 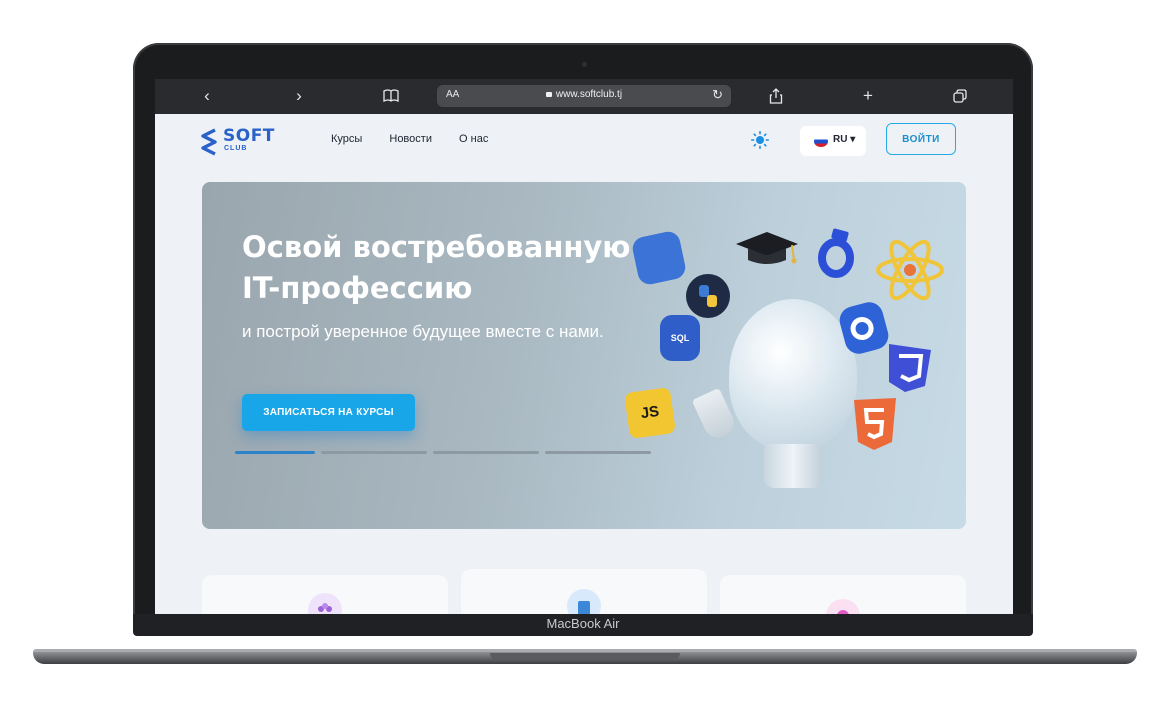 I want to click on css3-icon, so click(x=910, y=368).